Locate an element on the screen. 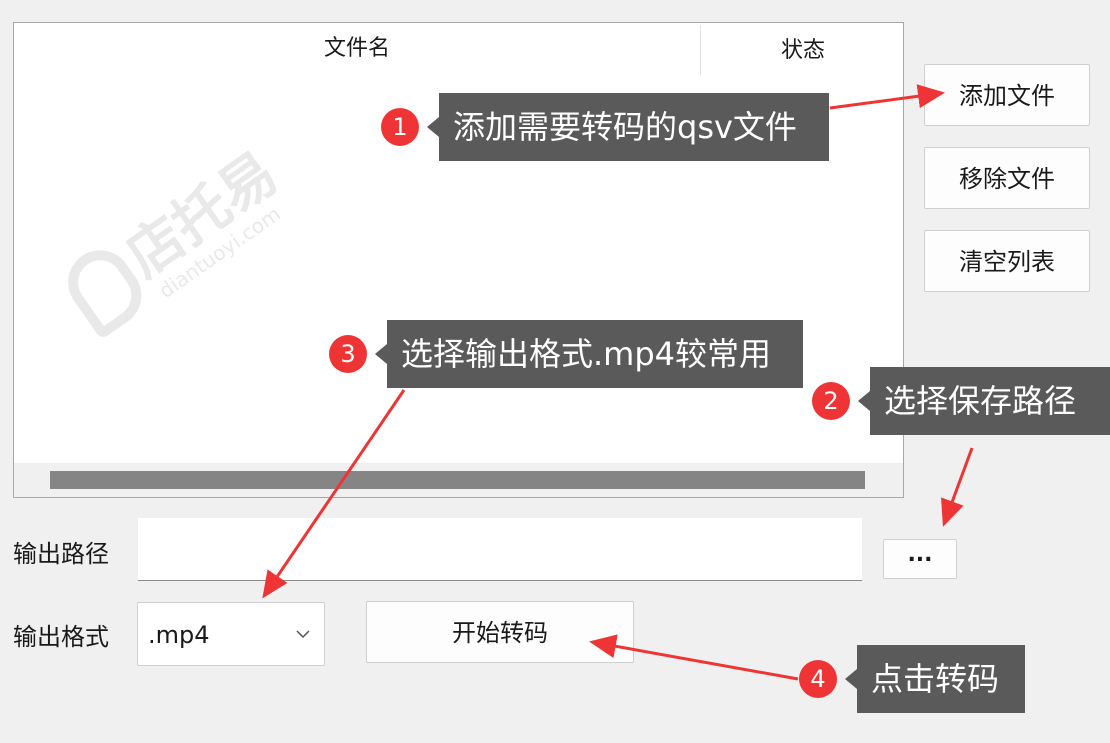  annotation-text-4: 点击转码 is located at coordinates (935, 679).